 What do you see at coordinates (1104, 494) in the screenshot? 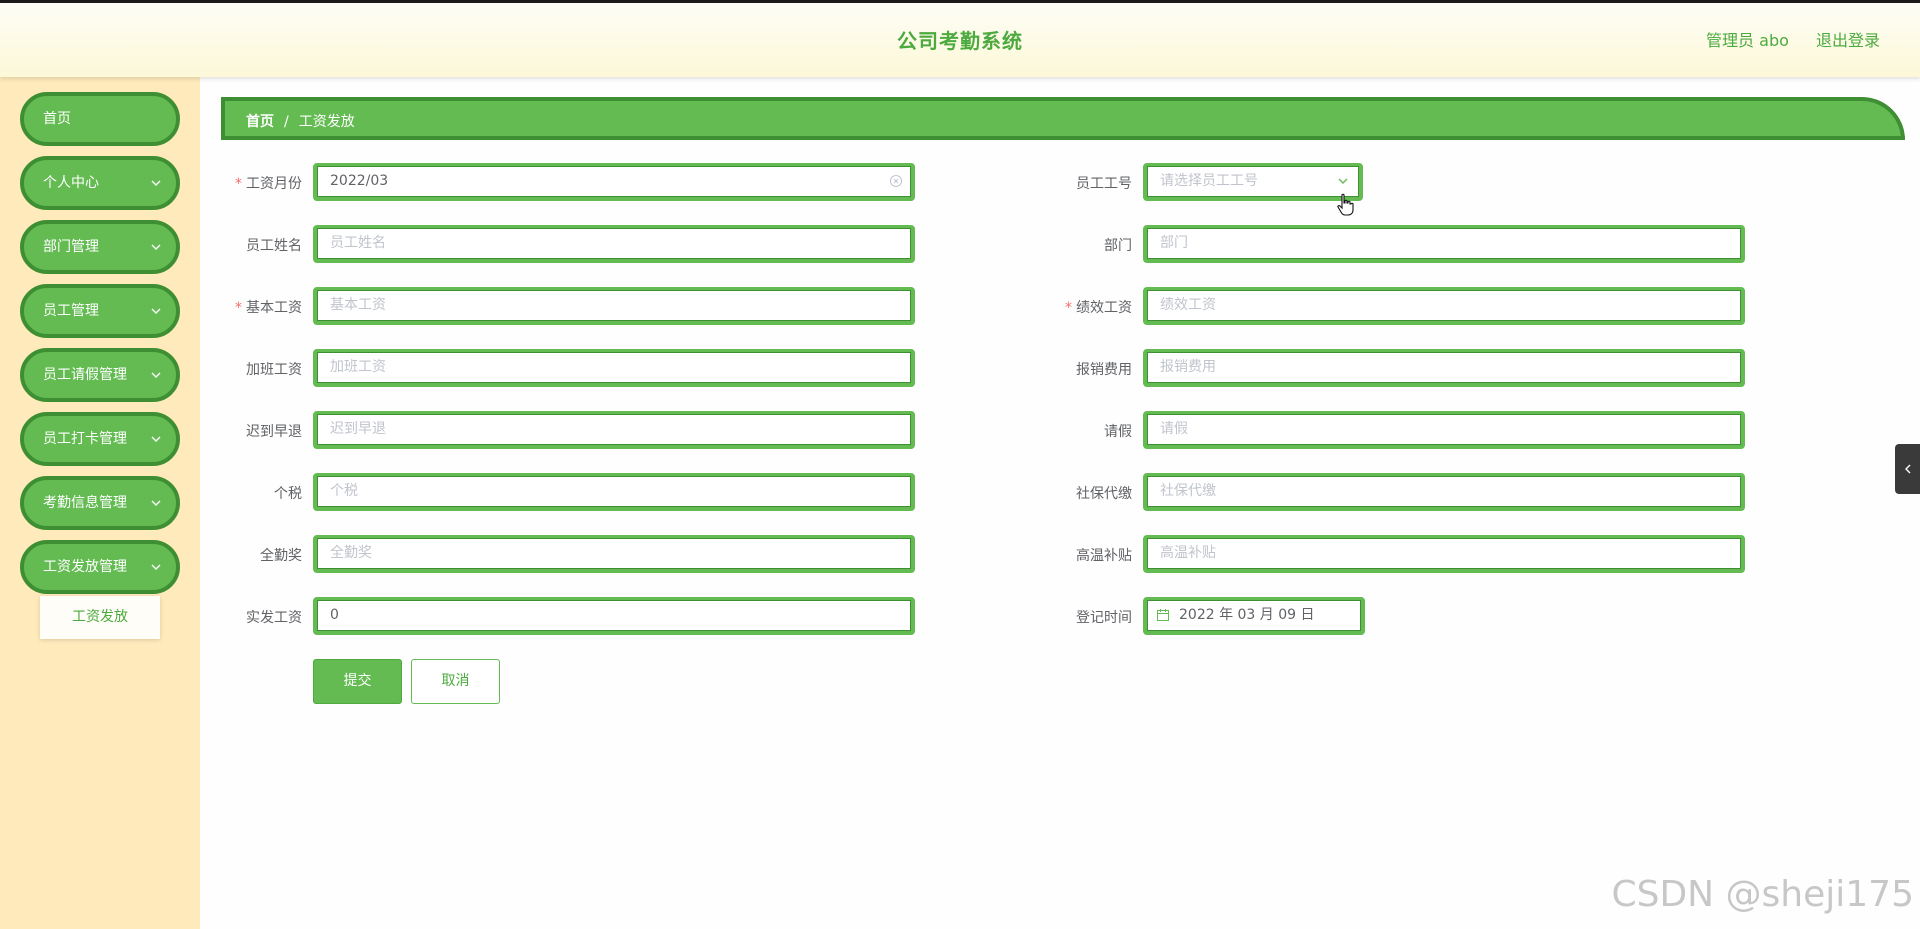
I see `social-insurance-label: 社保代缴` at bounding box center [1104, 494].